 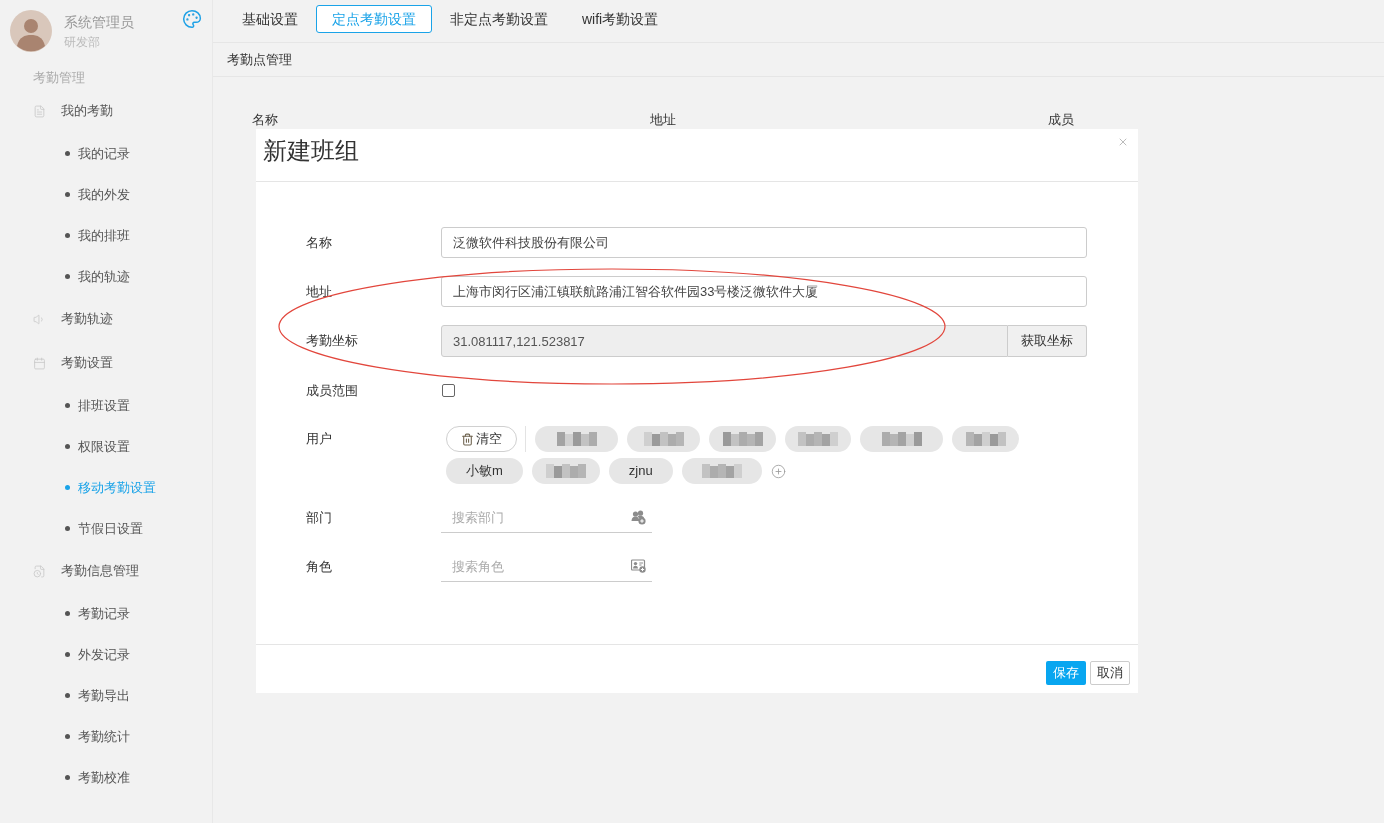 What do you see at coordinates (332, 341) in the screenshot?
I see `field-label: 考勤坐标` at bounding box center [332, 341].